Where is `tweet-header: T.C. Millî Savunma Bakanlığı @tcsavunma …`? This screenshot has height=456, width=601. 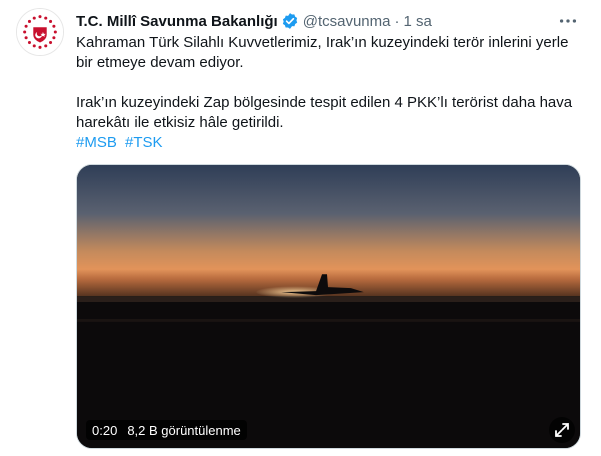 tweet-header: T.C. Millî Savunma Bakanlığı @tcsavunma … is located at coordinates (332, 21).